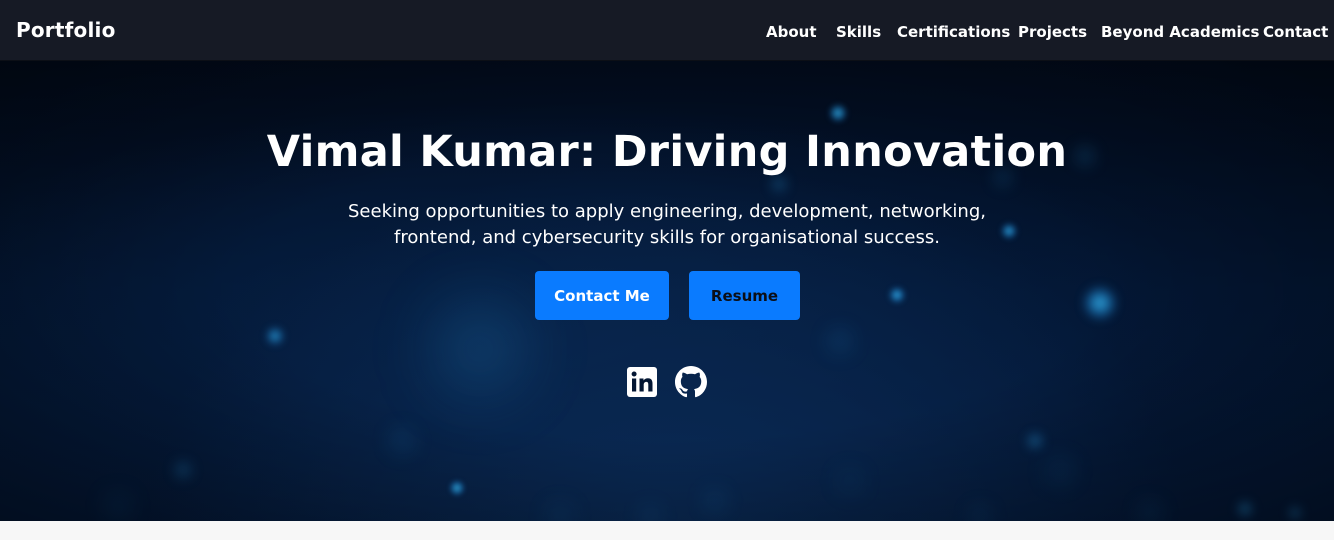 This screenshot has width=1334, height=540. Describe the element at coordinates (953, 32) in the screenshot. I see `nav-link-certifications: Certifications` at that location.